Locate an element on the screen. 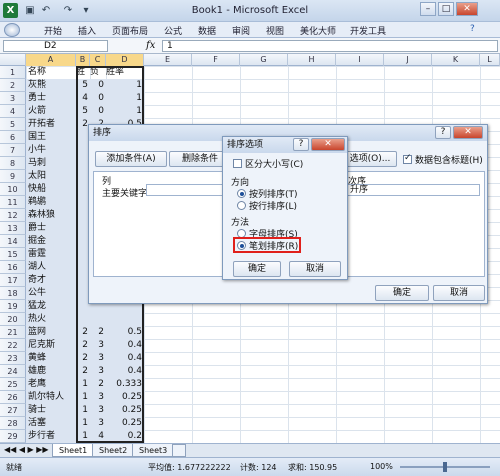  row-header: 29 is located at coordinates (13, 436).